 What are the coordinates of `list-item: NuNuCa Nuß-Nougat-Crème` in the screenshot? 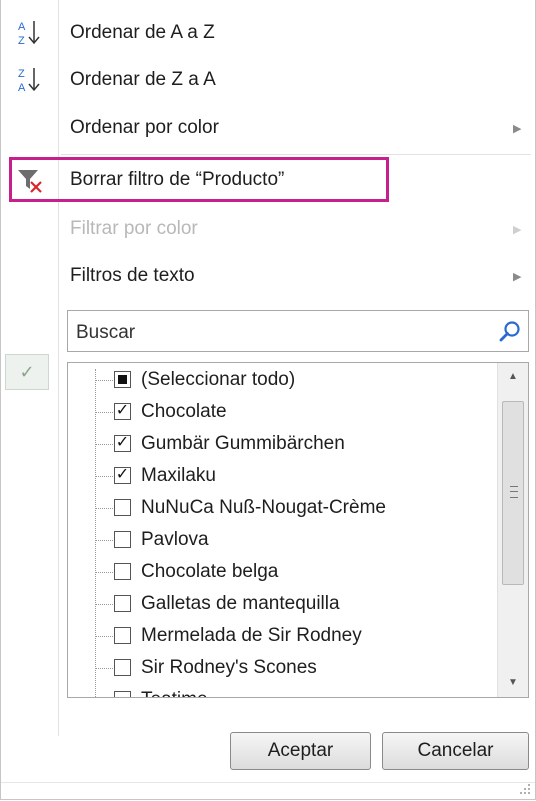 It's located at (295, 509).